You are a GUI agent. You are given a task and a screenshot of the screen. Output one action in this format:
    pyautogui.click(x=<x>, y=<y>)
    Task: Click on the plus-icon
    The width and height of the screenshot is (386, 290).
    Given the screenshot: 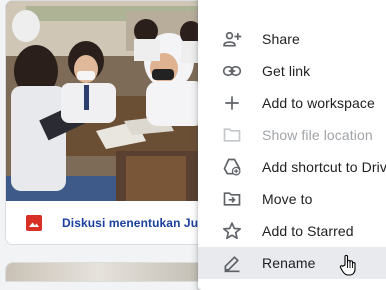 What is the action you would take?
    pyautogui.click(x=232, y=103)
    